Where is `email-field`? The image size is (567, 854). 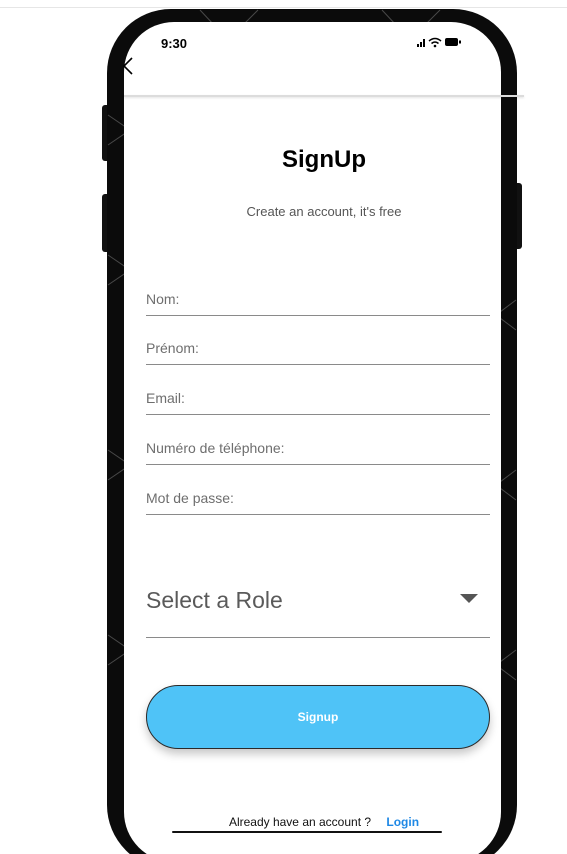 email-field is located at coordinates (318, 400).